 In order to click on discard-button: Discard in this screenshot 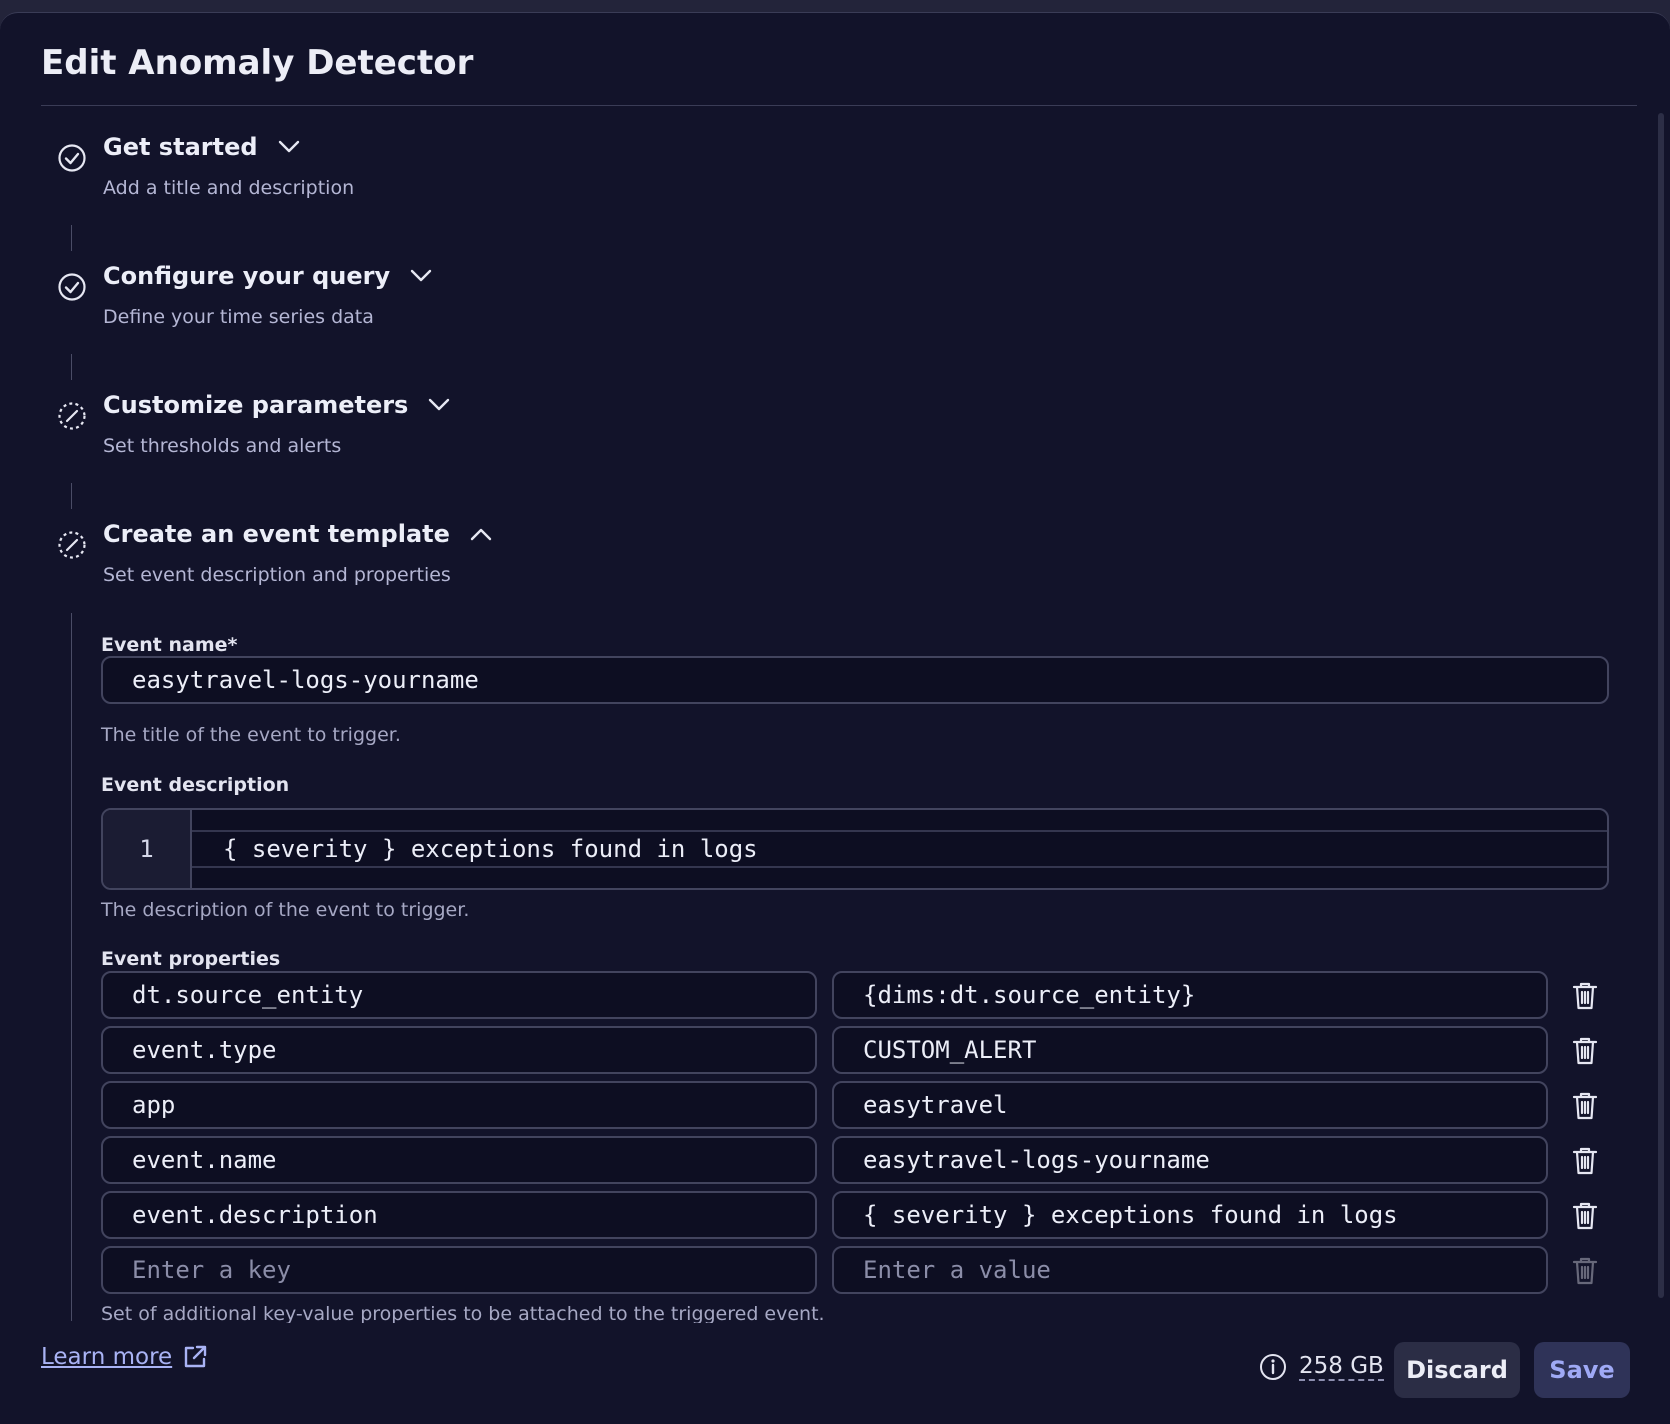, I will do `click(1457, 1370)`.